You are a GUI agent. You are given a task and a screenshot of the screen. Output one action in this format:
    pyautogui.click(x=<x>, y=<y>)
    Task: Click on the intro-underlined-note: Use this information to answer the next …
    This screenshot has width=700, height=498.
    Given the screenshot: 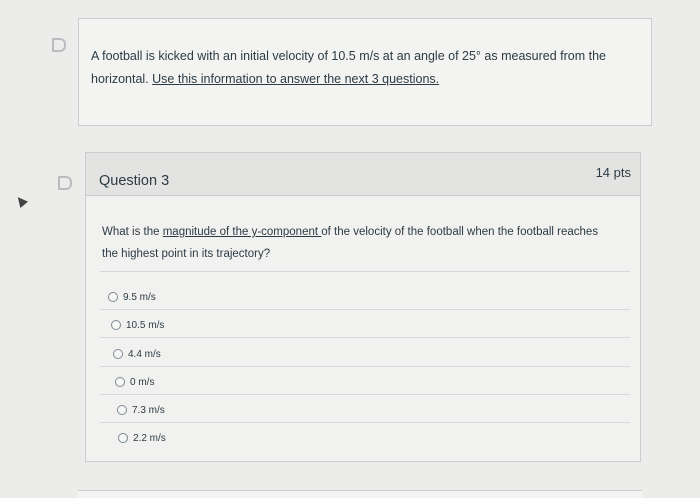 What is the action you would take?
    pyautogui.click(x=296, y=79)
    